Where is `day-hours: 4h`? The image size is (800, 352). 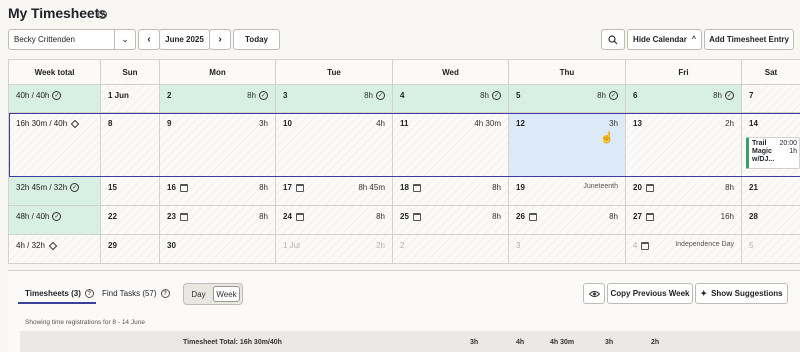 day-hours: 4h is located at coordinates (380, 123).